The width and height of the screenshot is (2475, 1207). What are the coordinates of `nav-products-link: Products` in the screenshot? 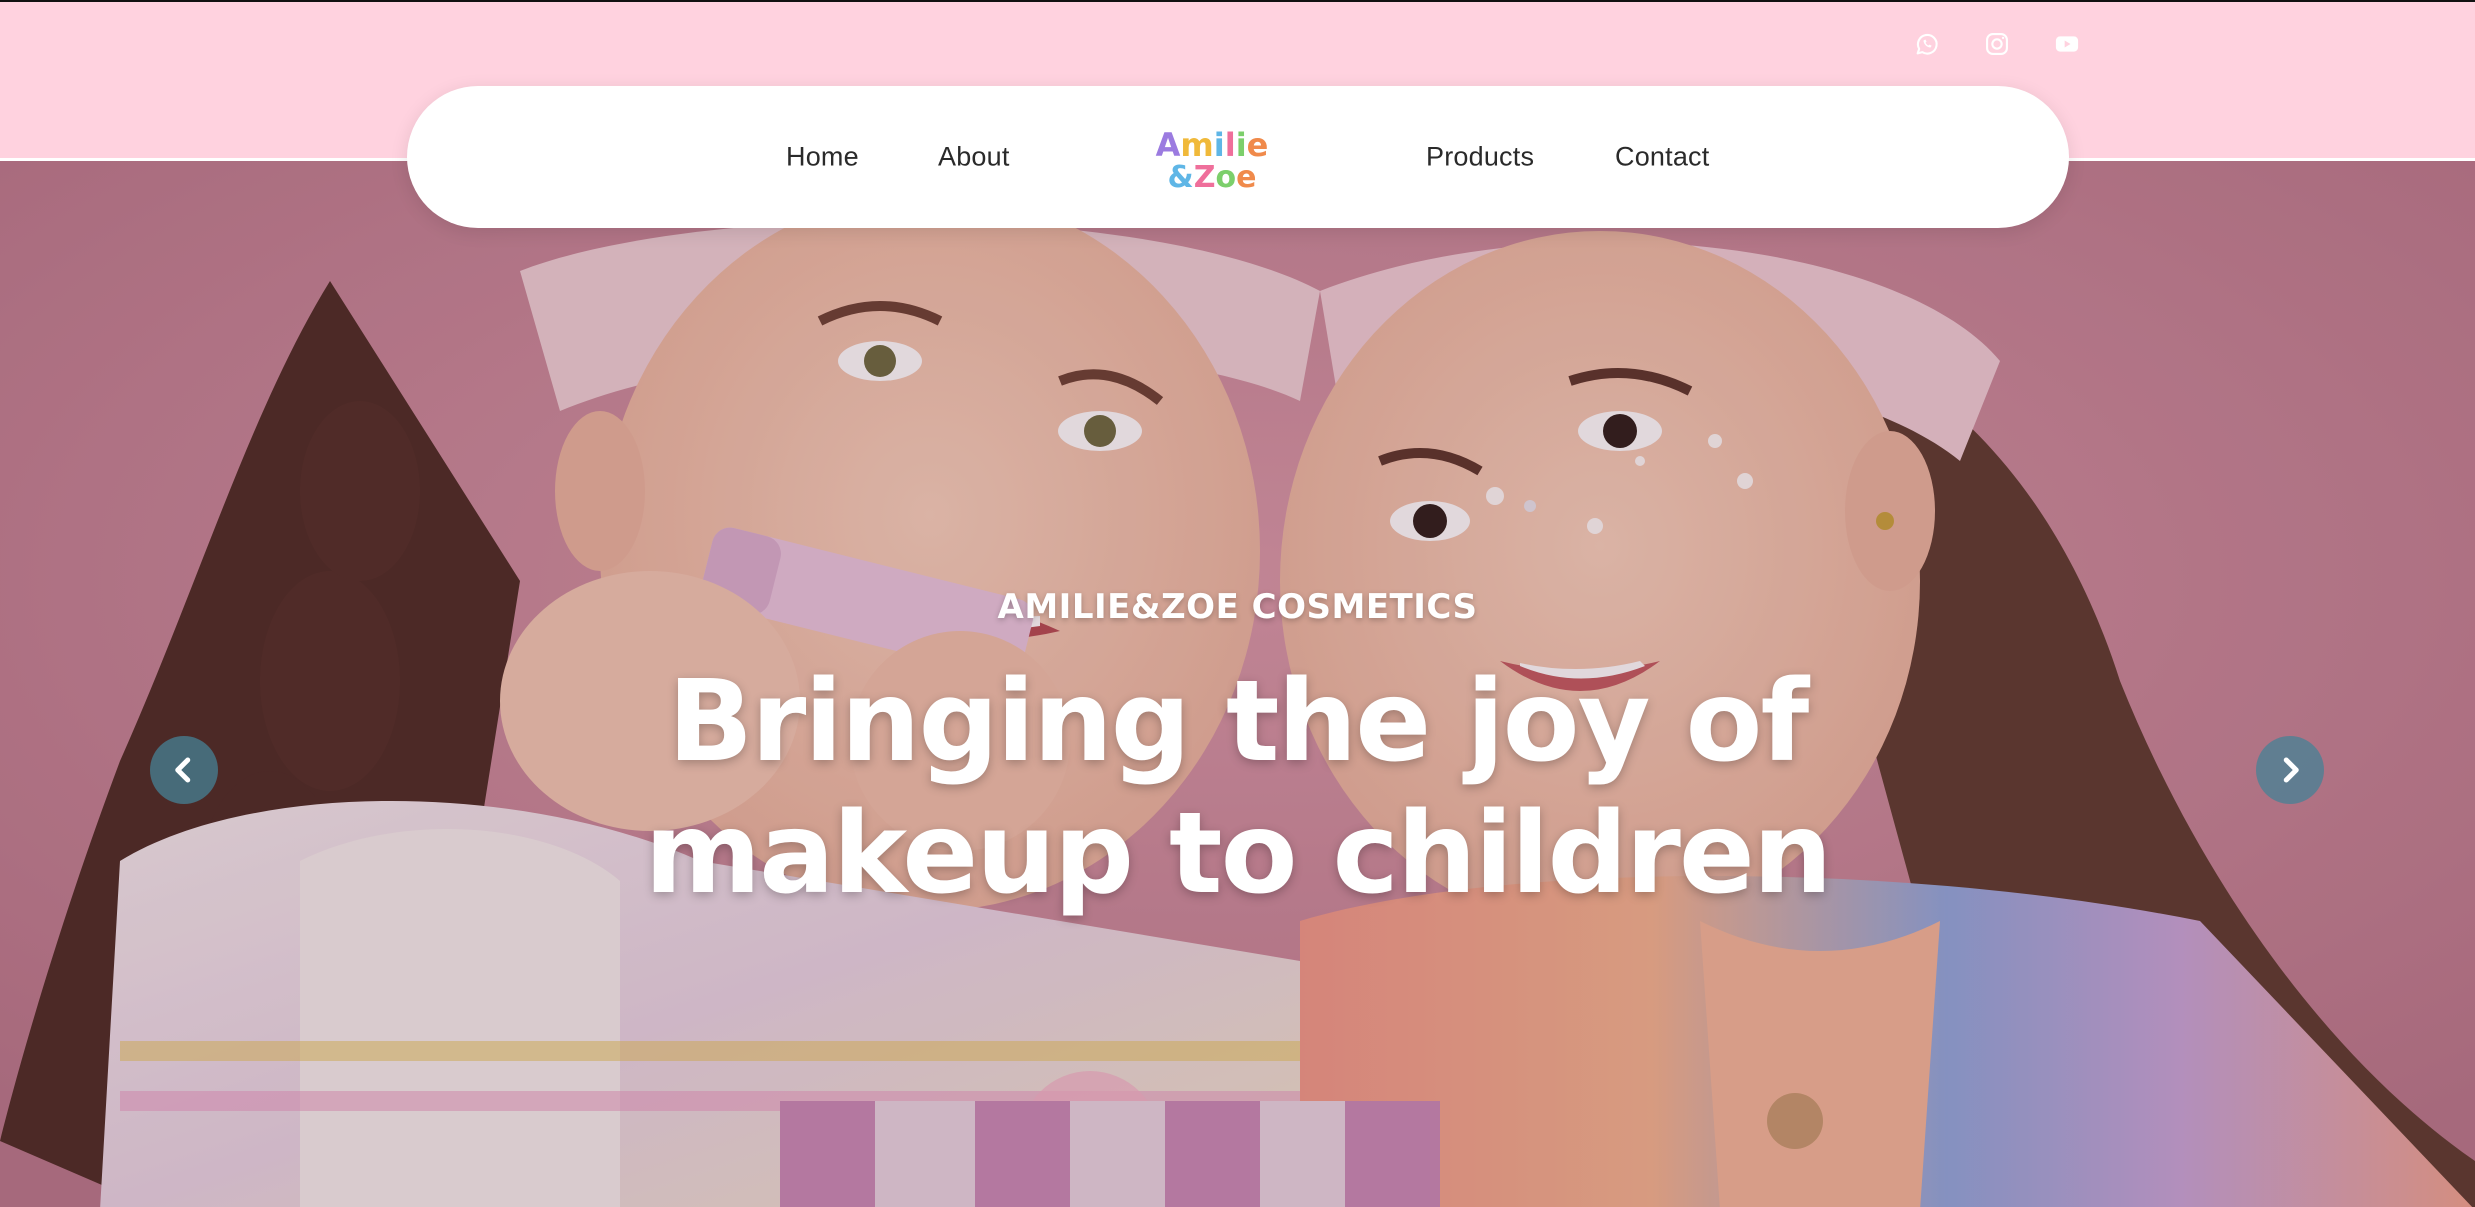 It's located at (1480, 157).